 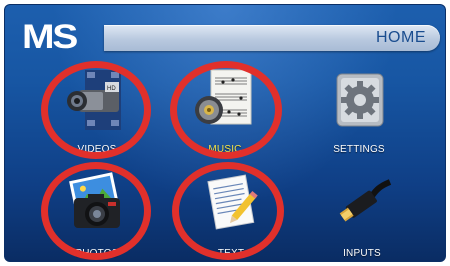 I want to click on svg-text: MS, so click(x=49, y=36).